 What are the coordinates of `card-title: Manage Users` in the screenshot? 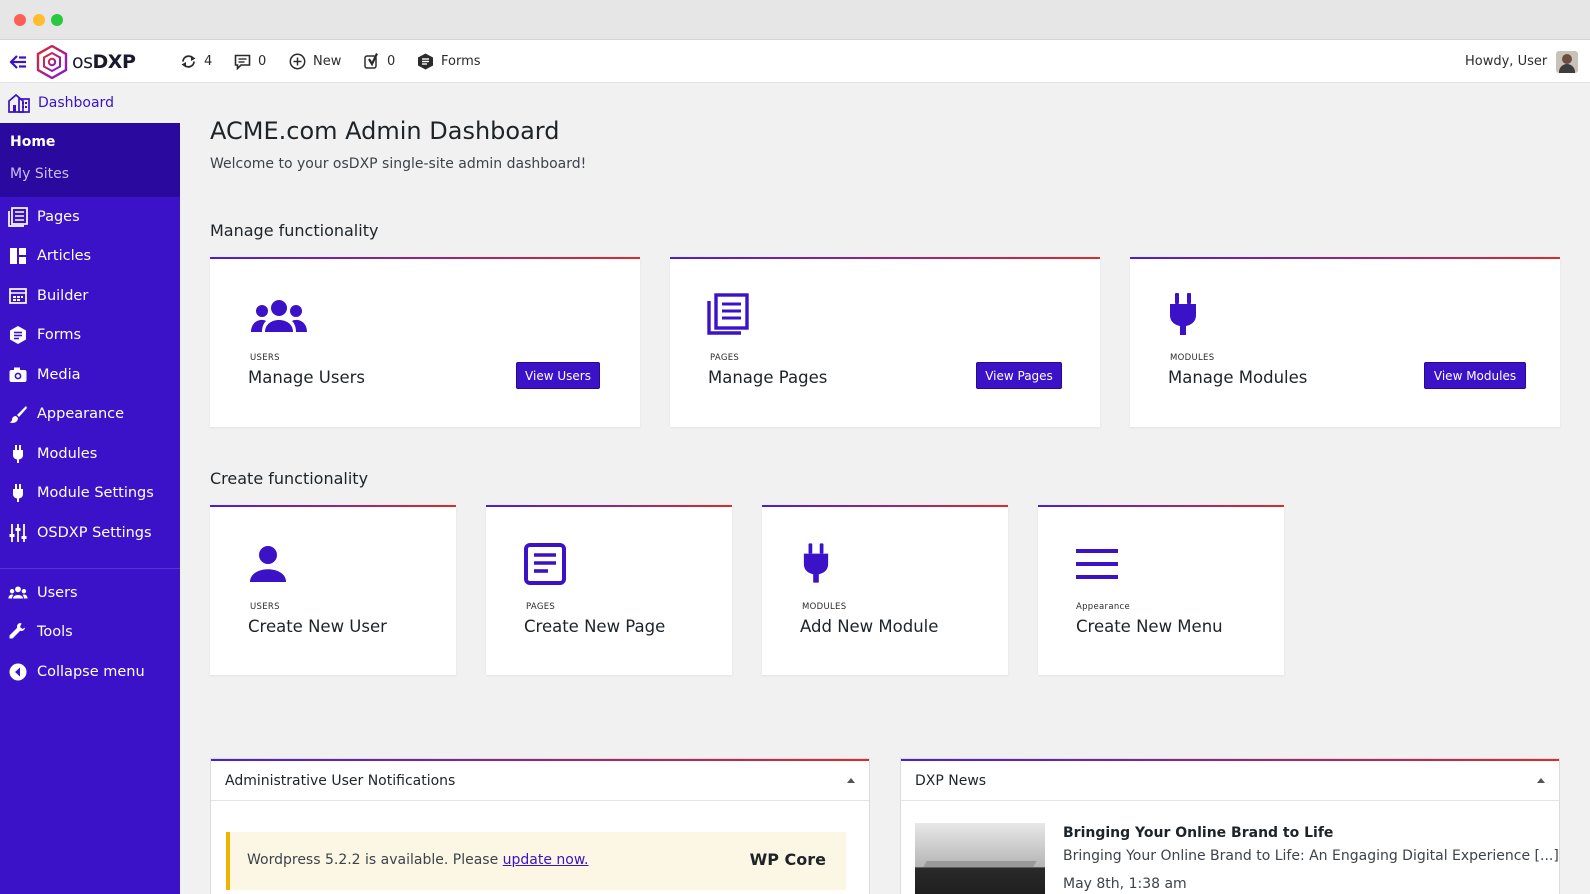 It's located at (306, 377).